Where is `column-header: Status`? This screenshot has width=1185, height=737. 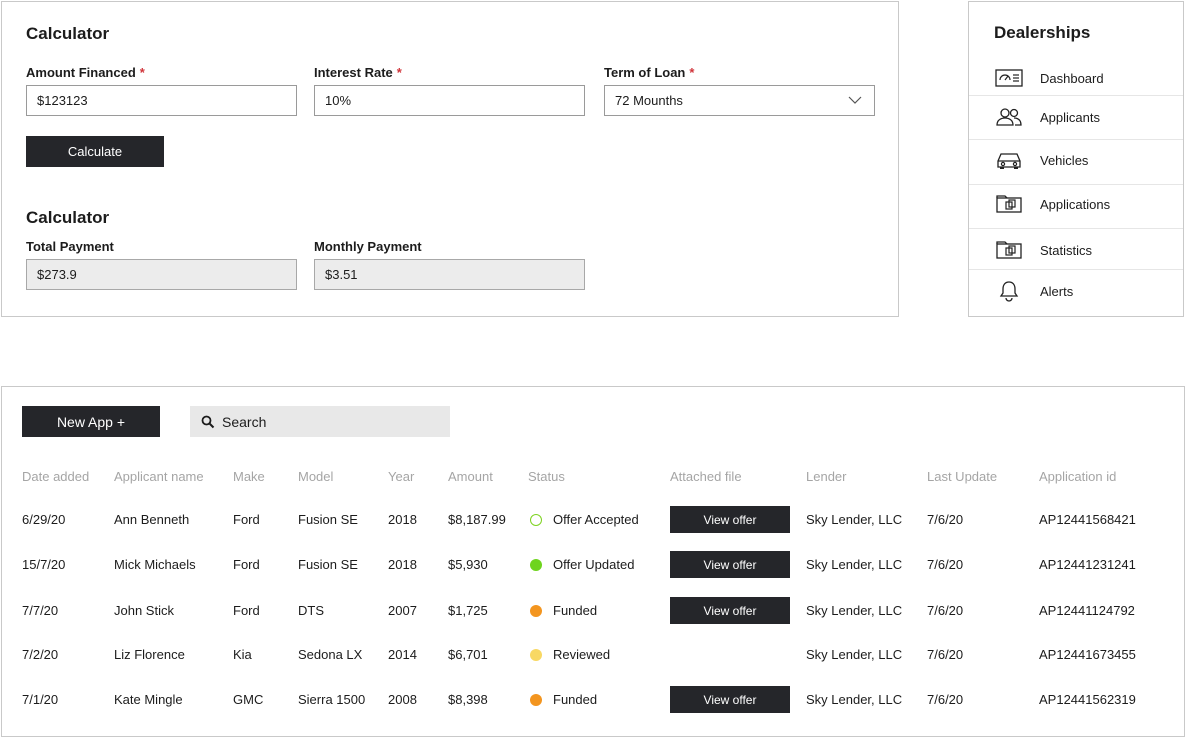
column-header: Status is located at coordinates (546, 476).